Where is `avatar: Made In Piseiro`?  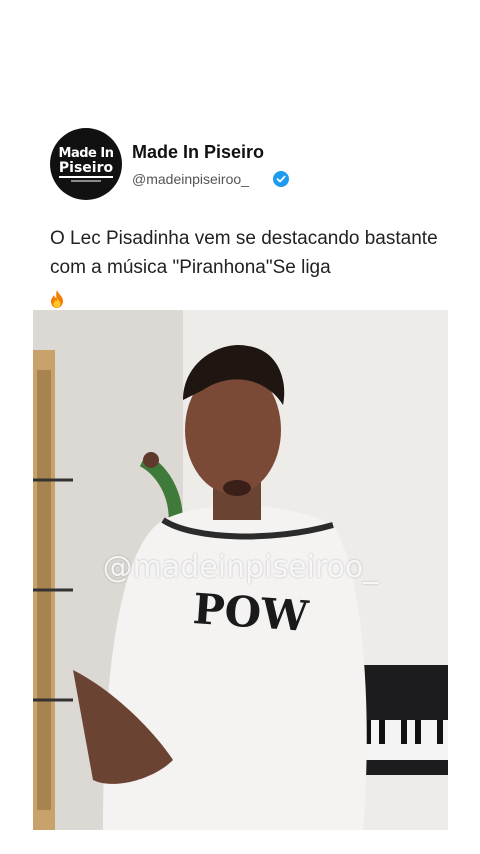 avatar: Made In Piseiro is located at coordinates (86, 164).